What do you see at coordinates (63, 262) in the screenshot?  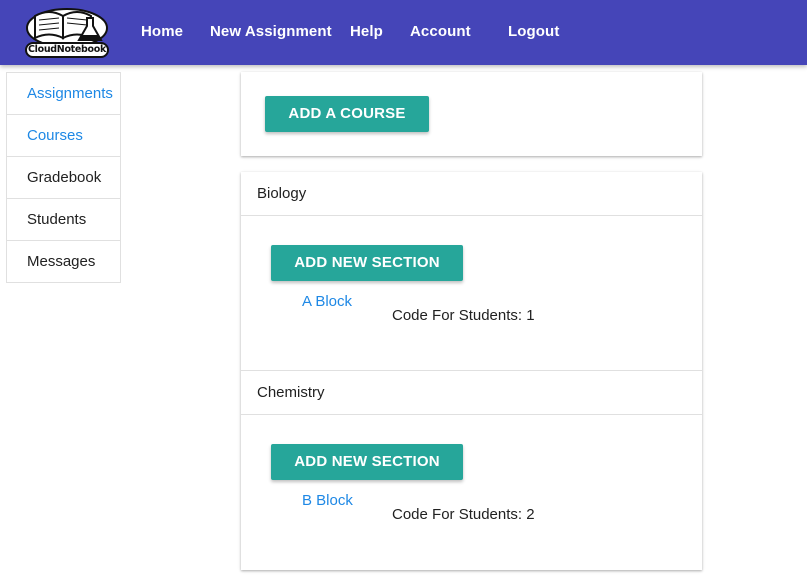 I see `sidebar-item-messages: Messages` at bounding box center [63, 262].